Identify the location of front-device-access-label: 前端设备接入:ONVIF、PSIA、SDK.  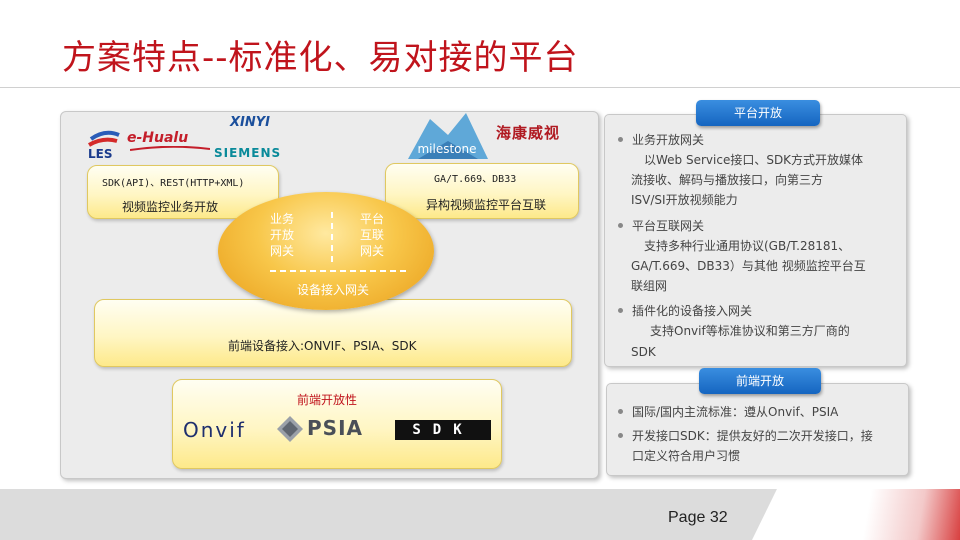
(322, 346).